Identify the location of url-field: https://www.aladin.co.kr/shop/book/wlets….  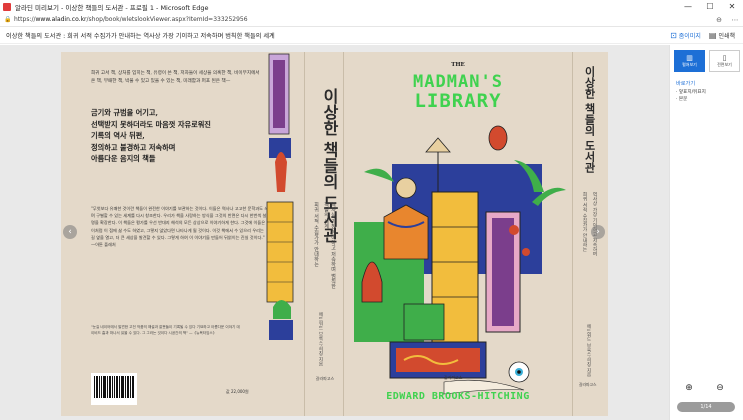
(362, 19).